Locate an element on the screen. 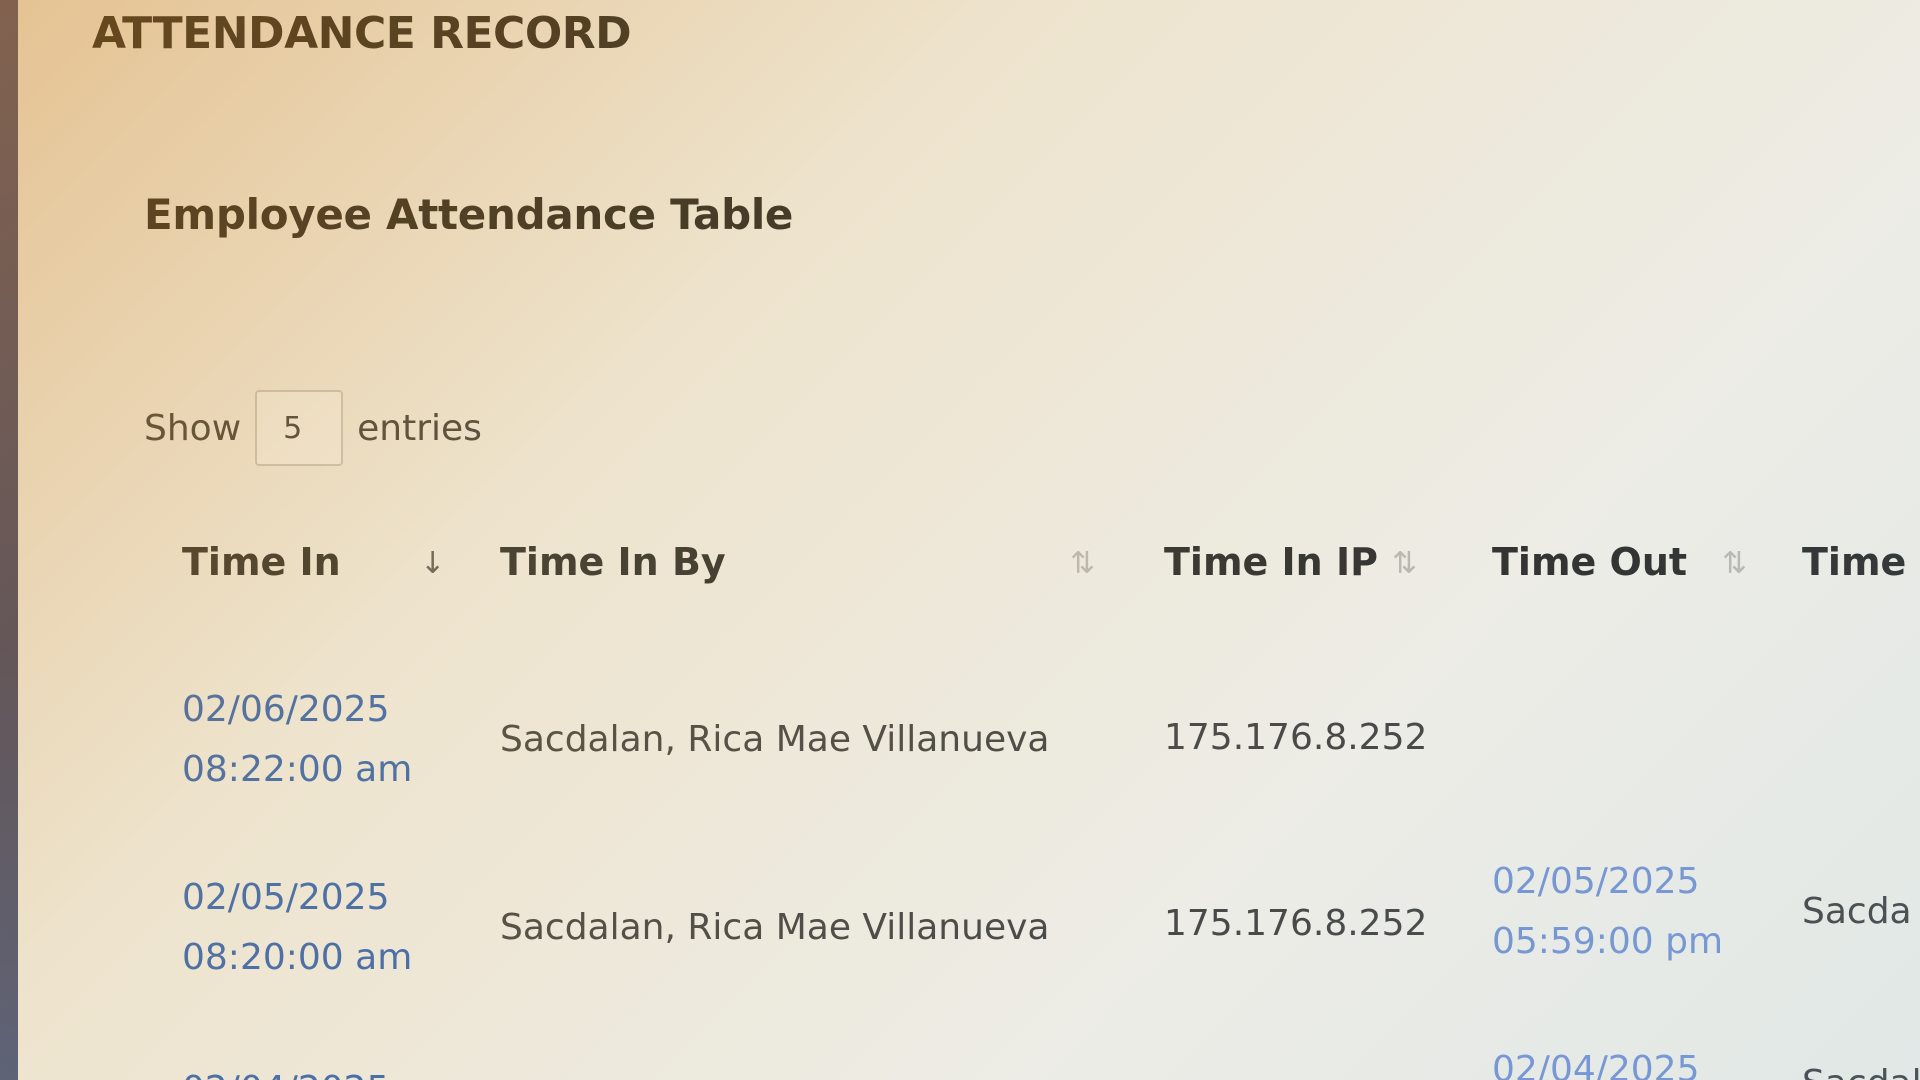 The image size is (1920, 1080). time-in-time: 08:22:00 am is located at coordinates (297, 769).